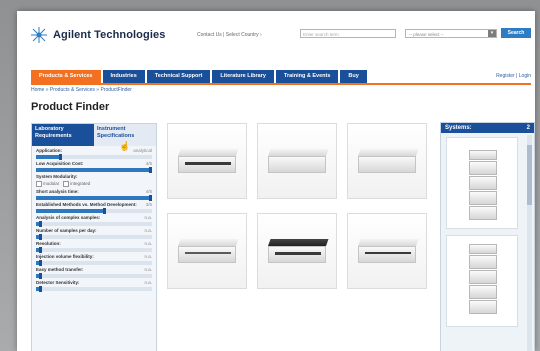  I want to click on criterion-item: Analysis of complex samples: n.a., so click(94, 220).